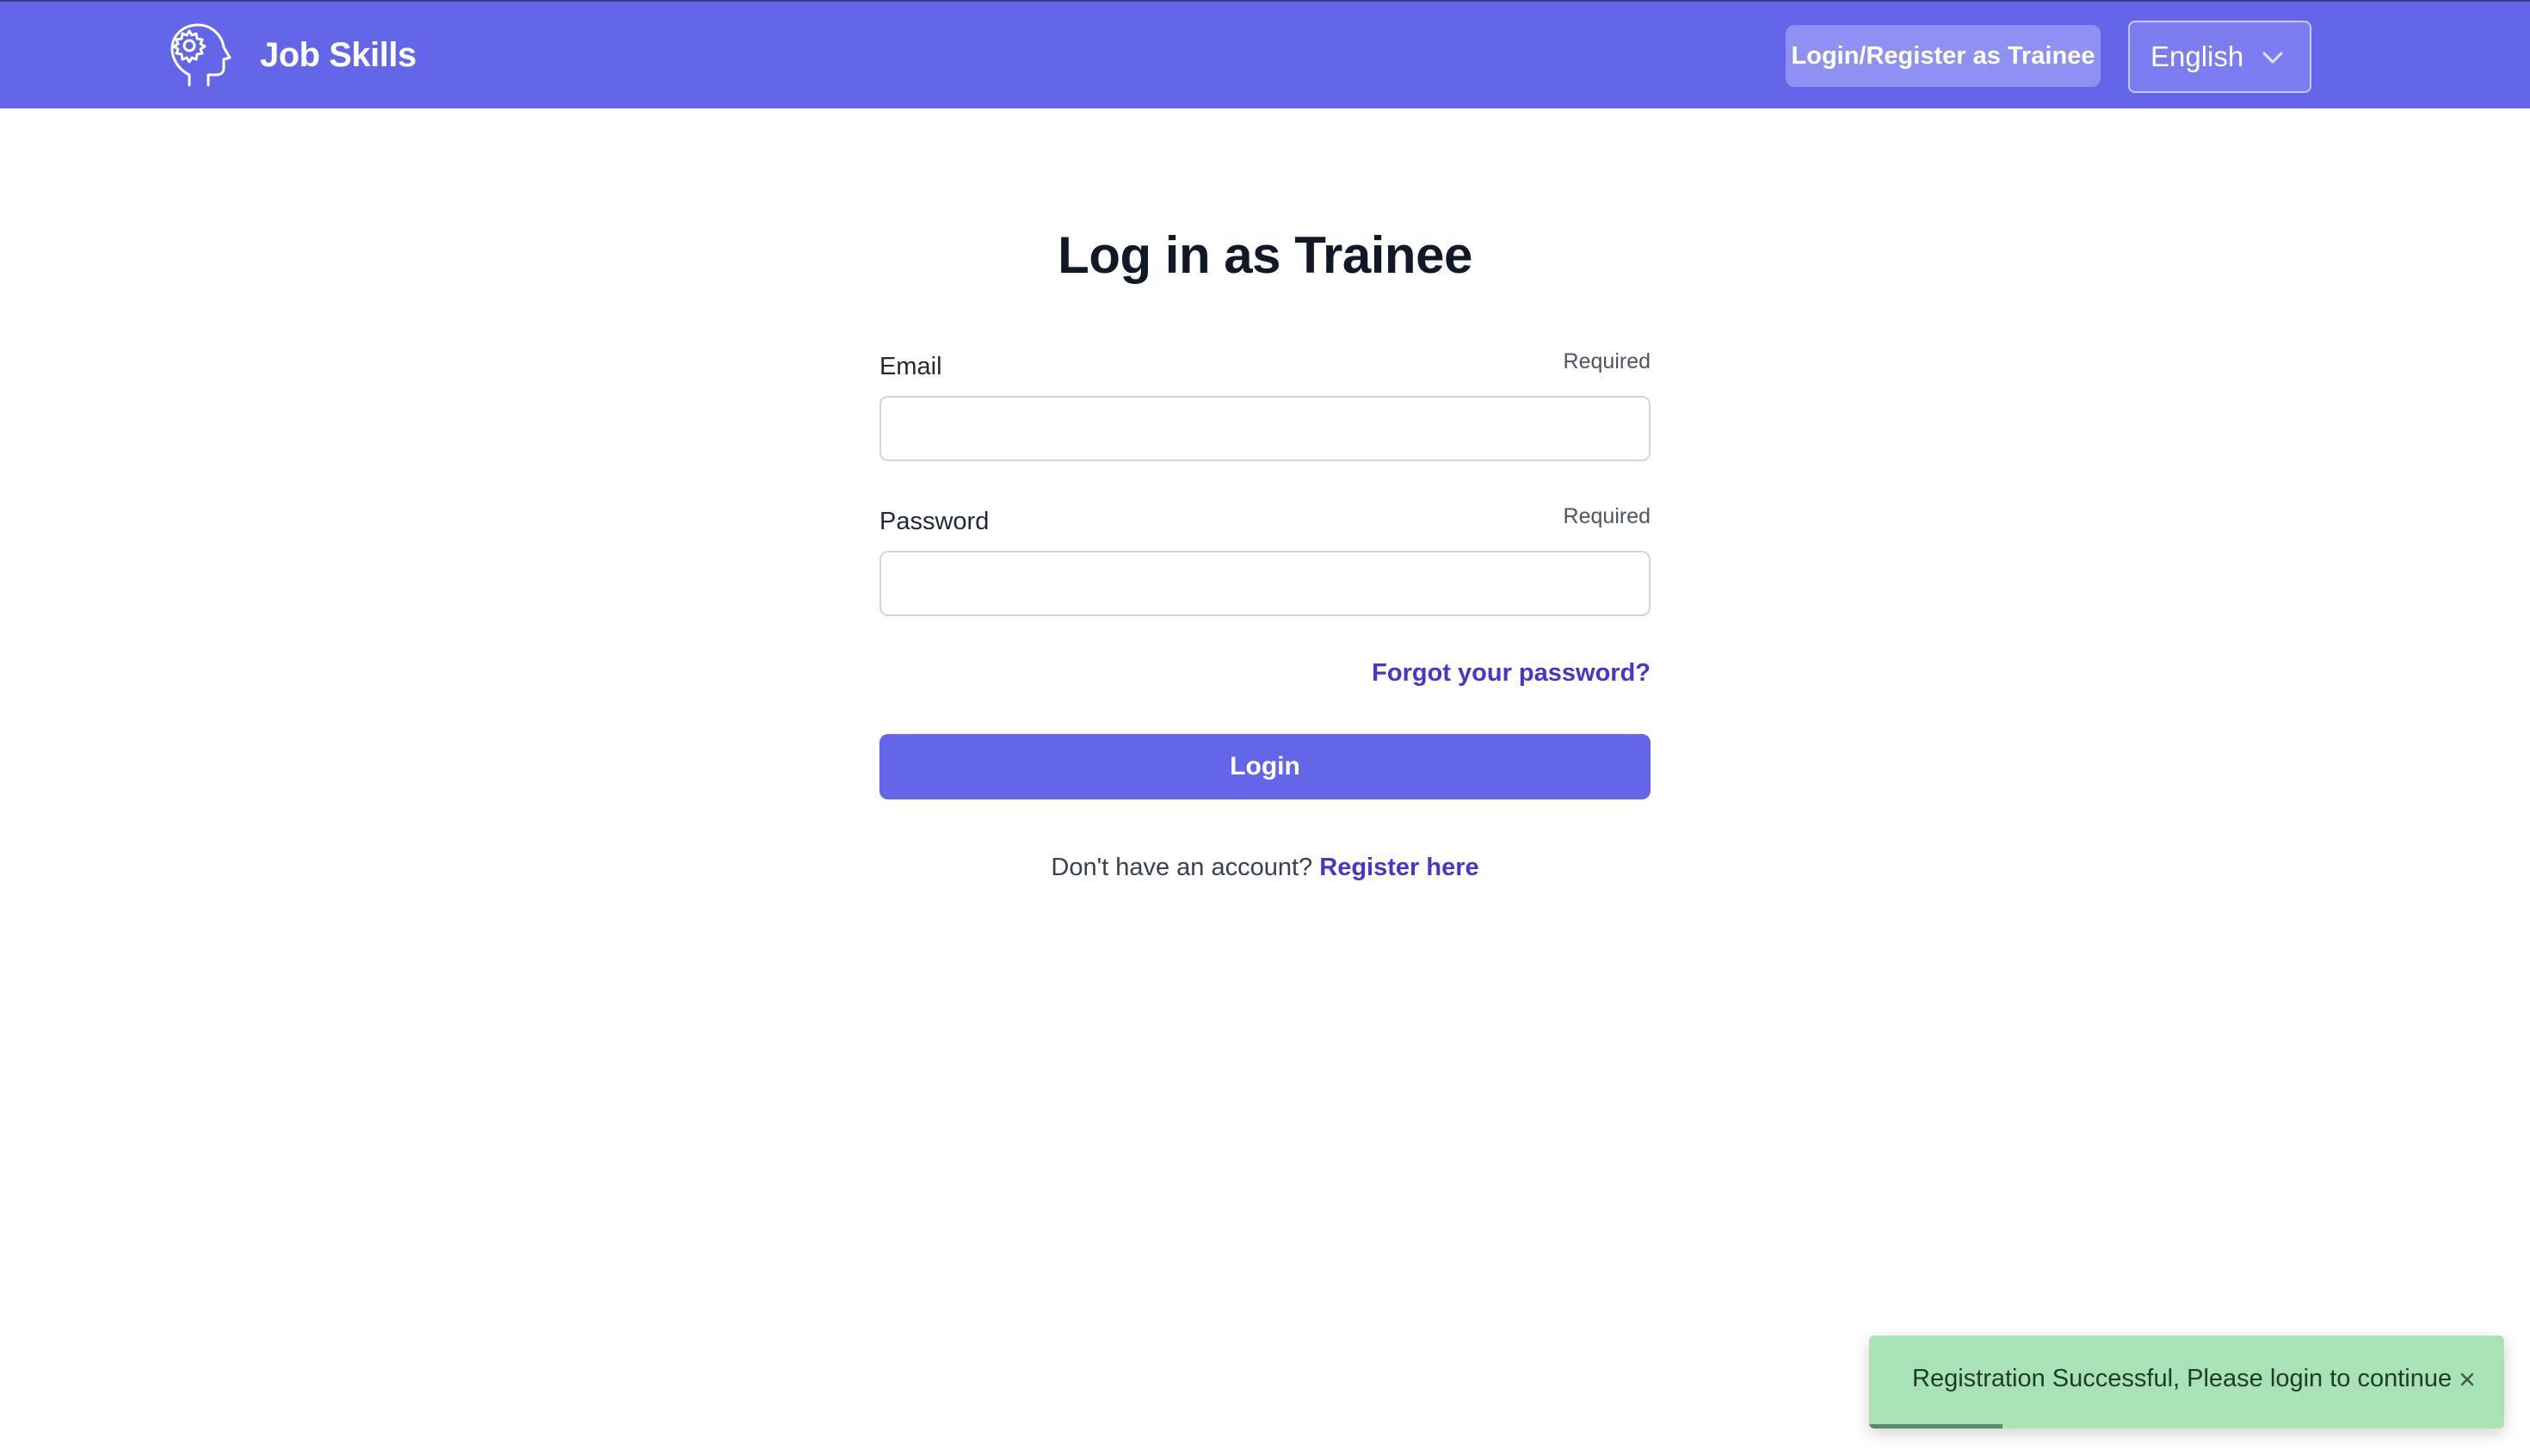  I want to click on email-required-hint: Required, so click(1607, 361).